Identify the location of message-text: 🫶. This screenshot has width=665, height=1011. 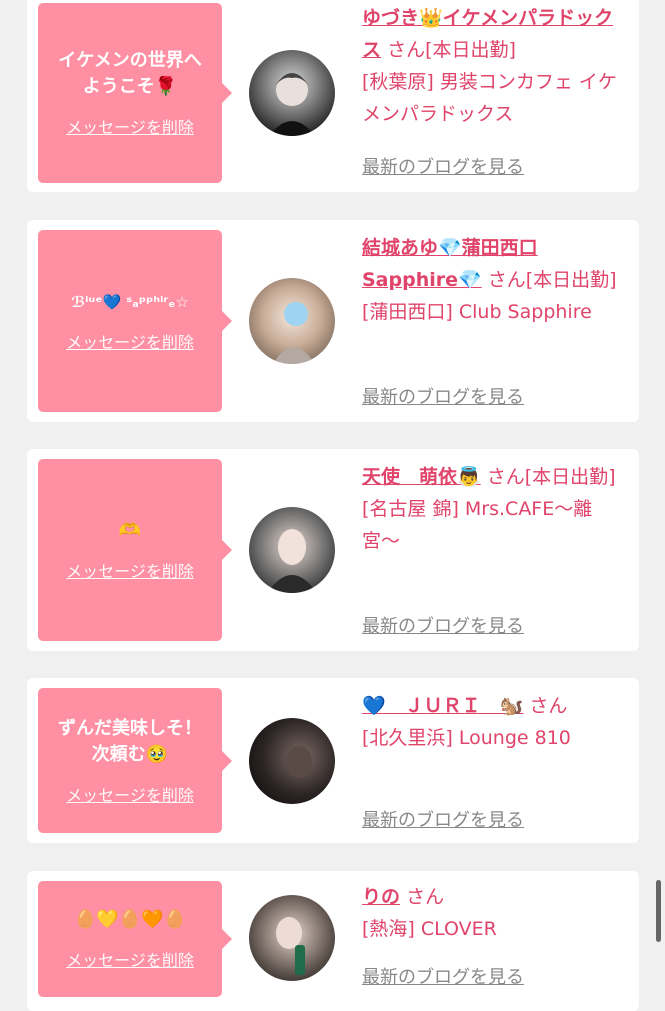
(130, 530).